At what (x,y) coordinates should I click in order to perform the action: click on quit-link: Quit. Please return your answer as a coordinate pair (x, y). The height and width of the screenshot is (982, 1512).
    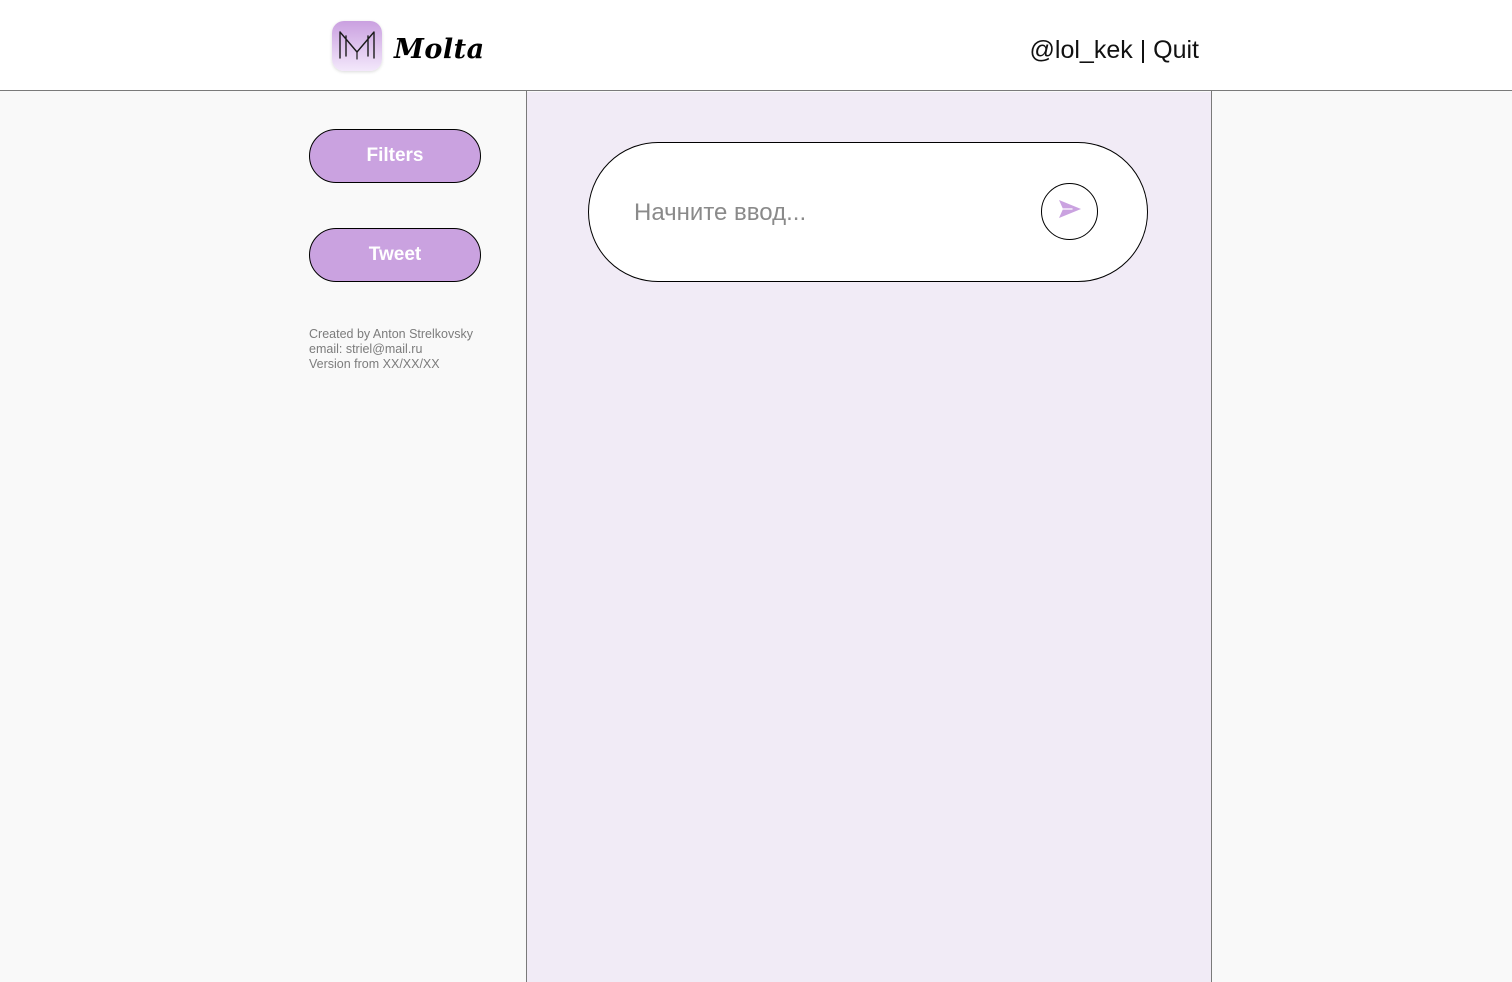
    Looking at the image, I should click on (1176, 50).